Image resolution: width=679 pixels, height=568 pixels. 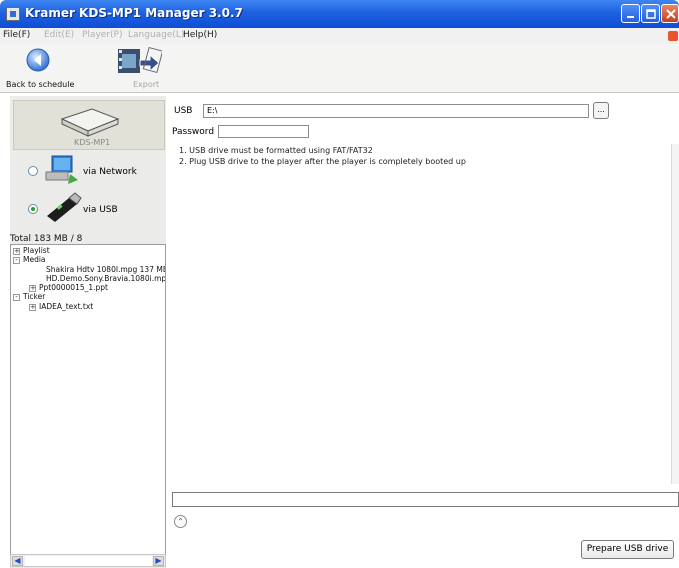 What do you see at coordinates (200, 35) in the screenshot?
I see `menu-help: Help(H)` at bounding box center [200, 35].